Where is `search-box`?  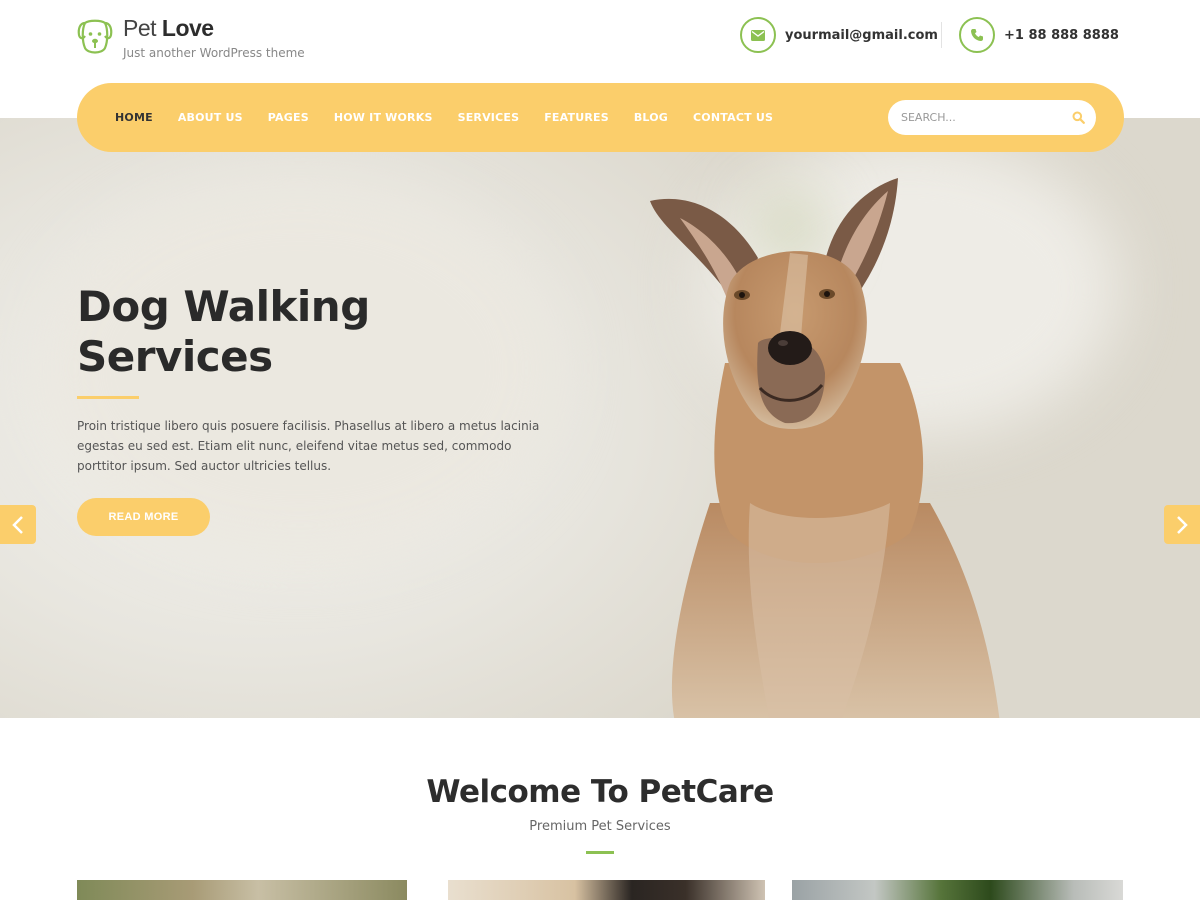
search-box is located at coordinates (992, 117).